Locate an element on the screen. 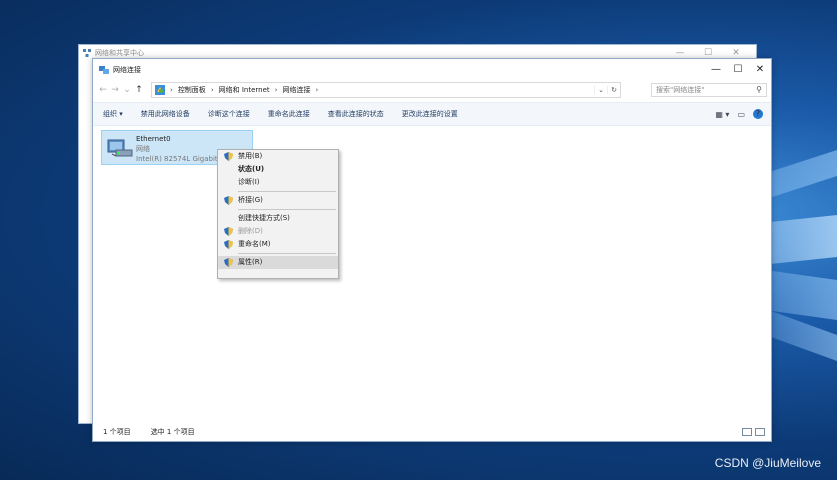  forward-arrow-icon: → is located at coordinates (115, 90).